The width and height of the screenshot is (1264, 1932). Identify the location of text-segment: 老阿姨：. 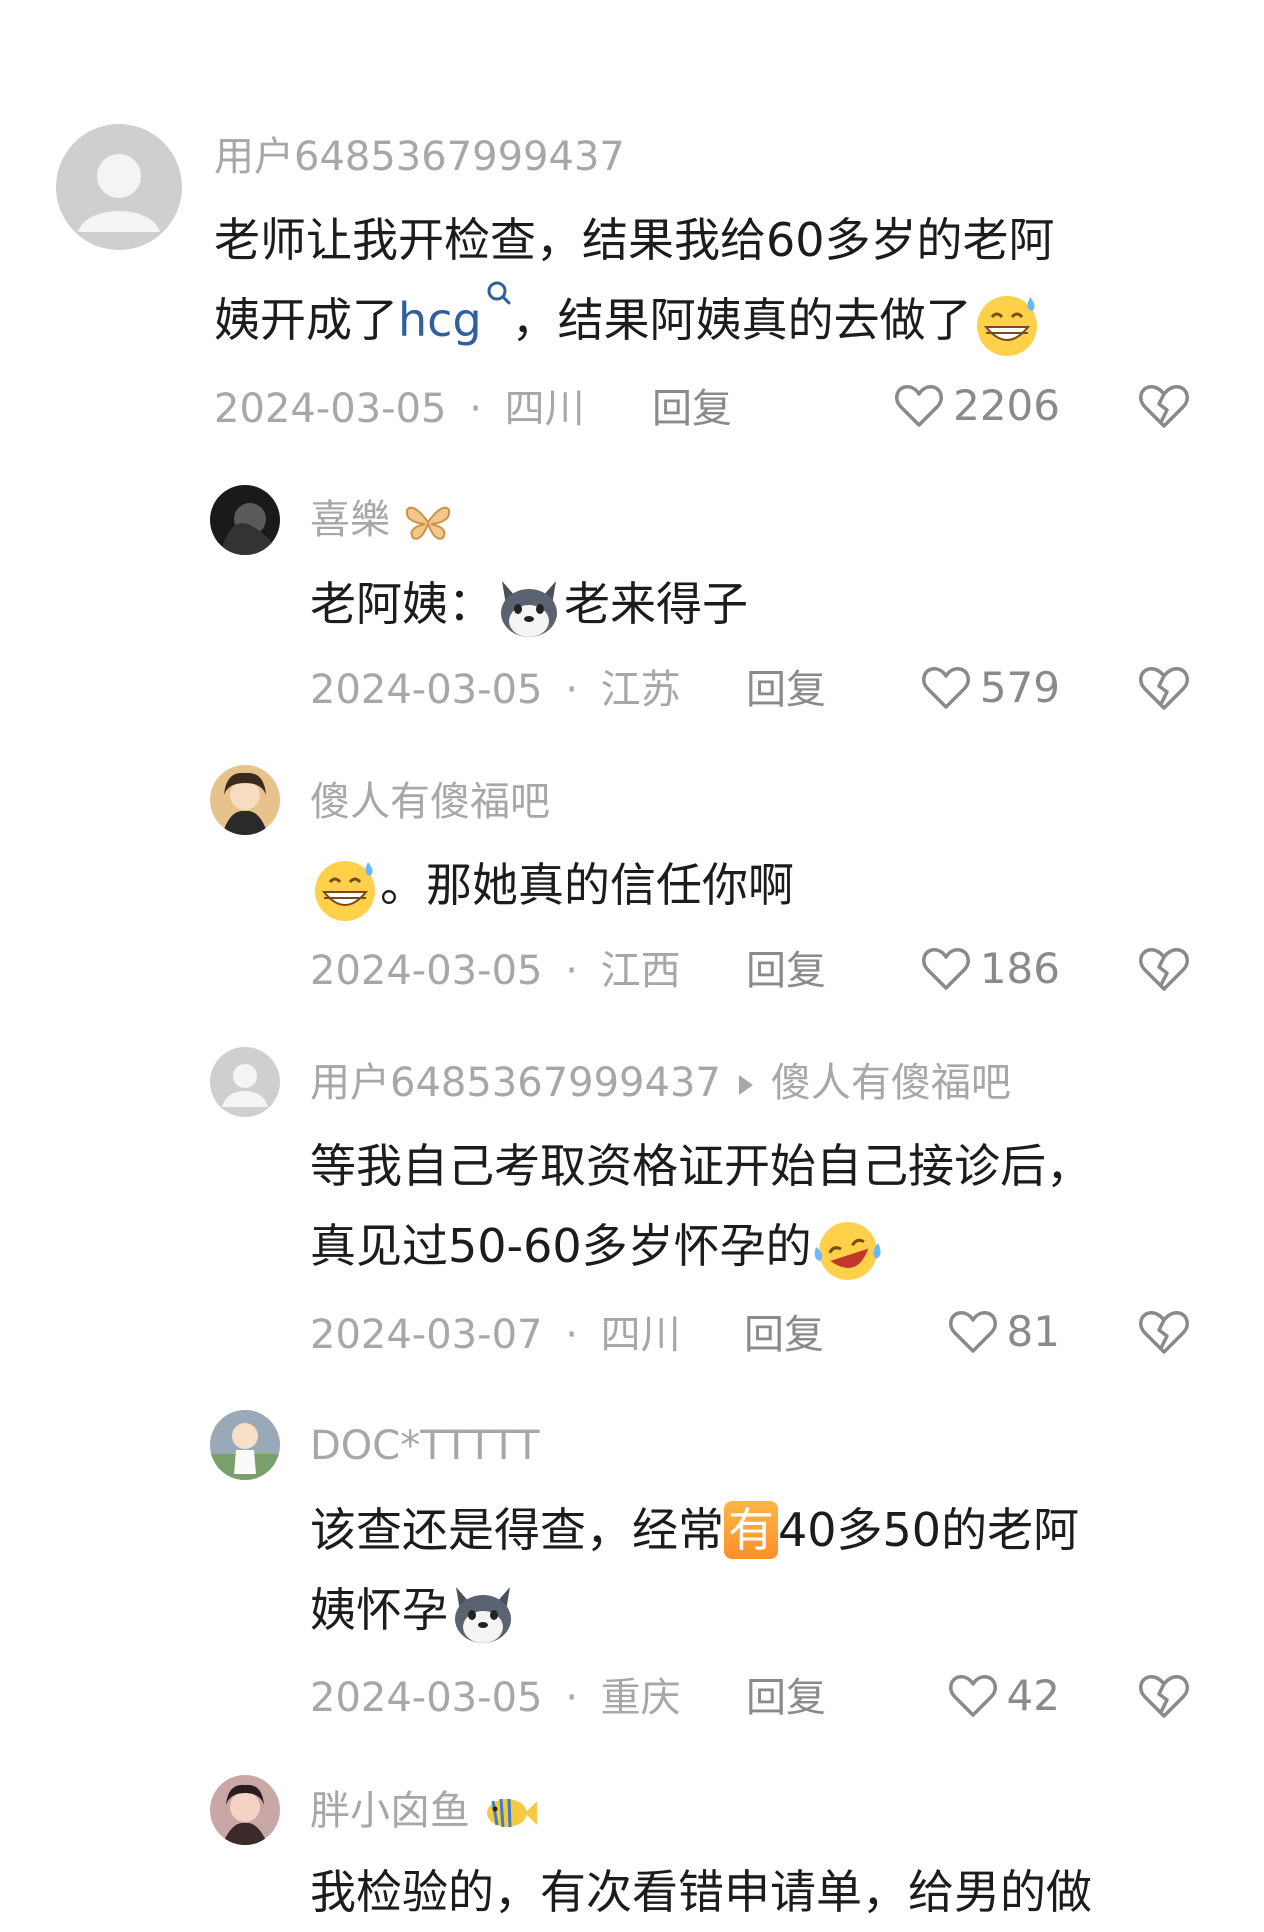
(402, 604).